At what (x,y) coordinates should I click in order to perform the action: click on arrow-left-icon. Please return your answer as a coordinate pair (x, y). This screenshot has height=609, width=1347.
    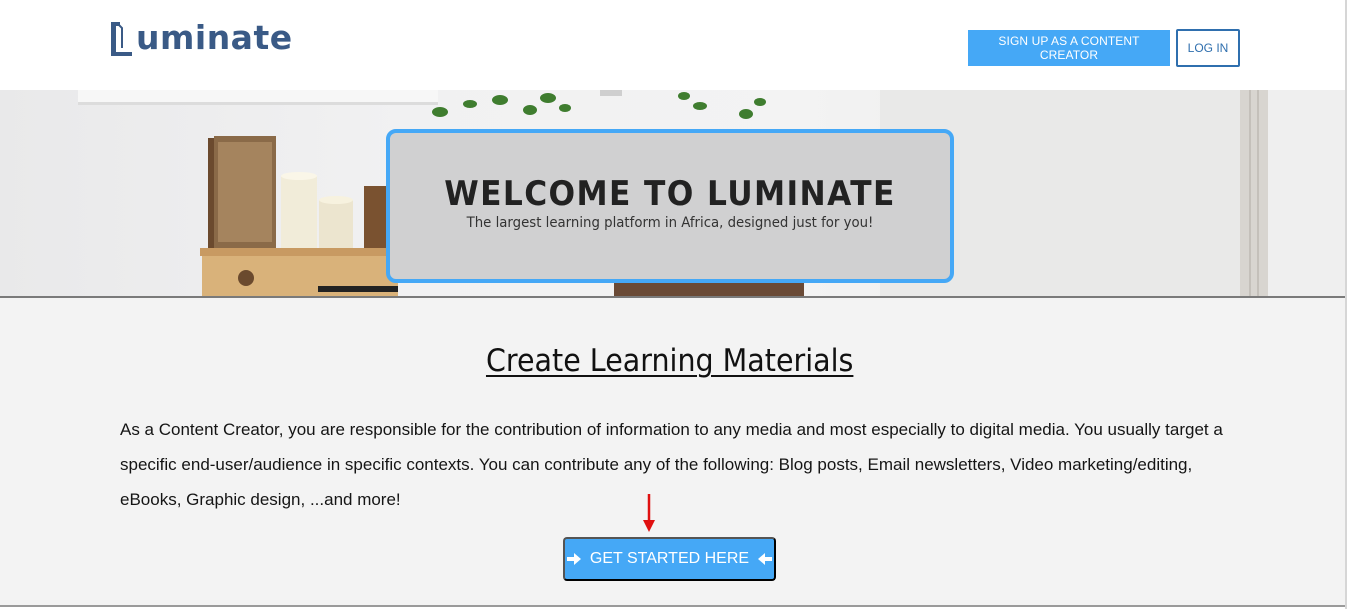
    Looking at the image, I should click on (765, 559).